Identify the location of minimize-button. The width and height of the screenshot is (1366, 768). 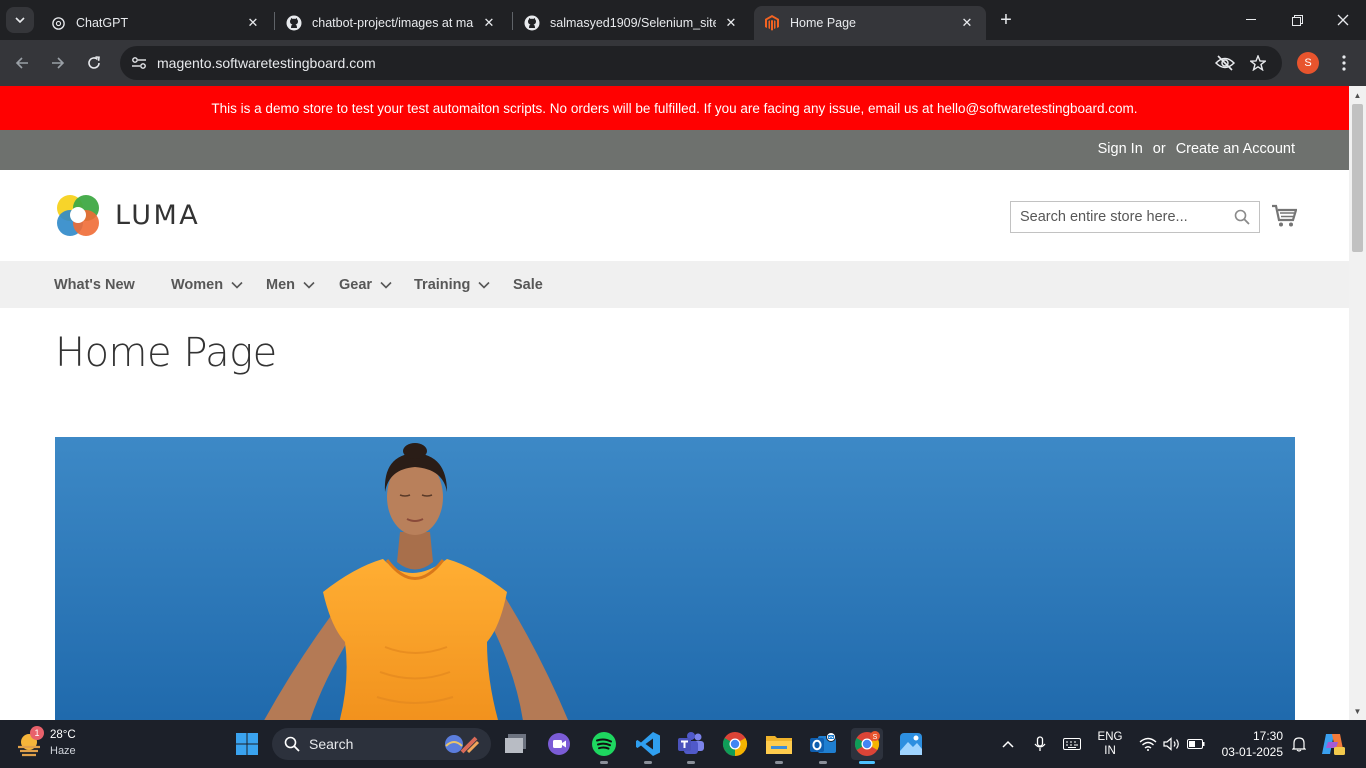
(1251, 20).